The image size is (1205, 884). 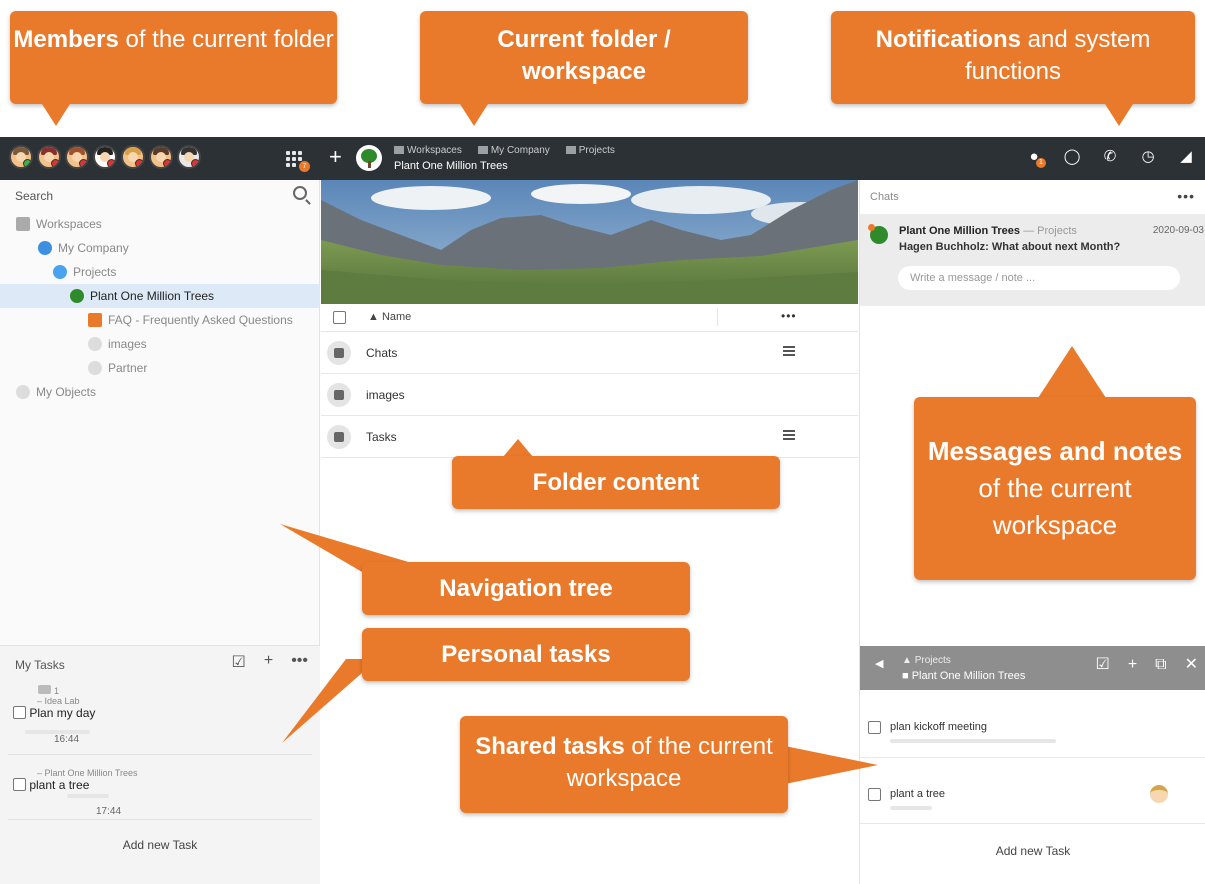 What do you see at coordinates (66, 392) in the screenshot?
I see `tree-item-label: My Objects` at bounding box center [66, 392].